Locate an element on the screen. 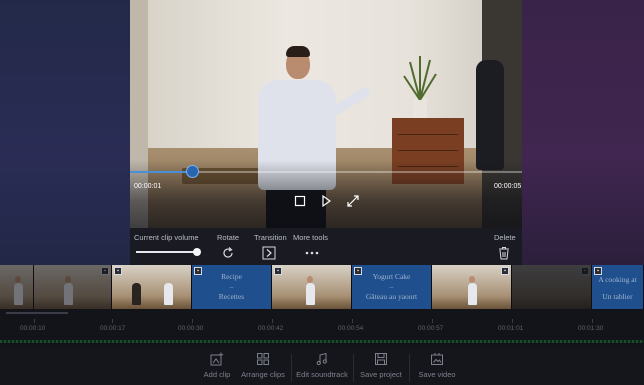 The height and width of the screenshot is (385, 644). total-time: 00:00:05 is located at coordinates (508, 186).